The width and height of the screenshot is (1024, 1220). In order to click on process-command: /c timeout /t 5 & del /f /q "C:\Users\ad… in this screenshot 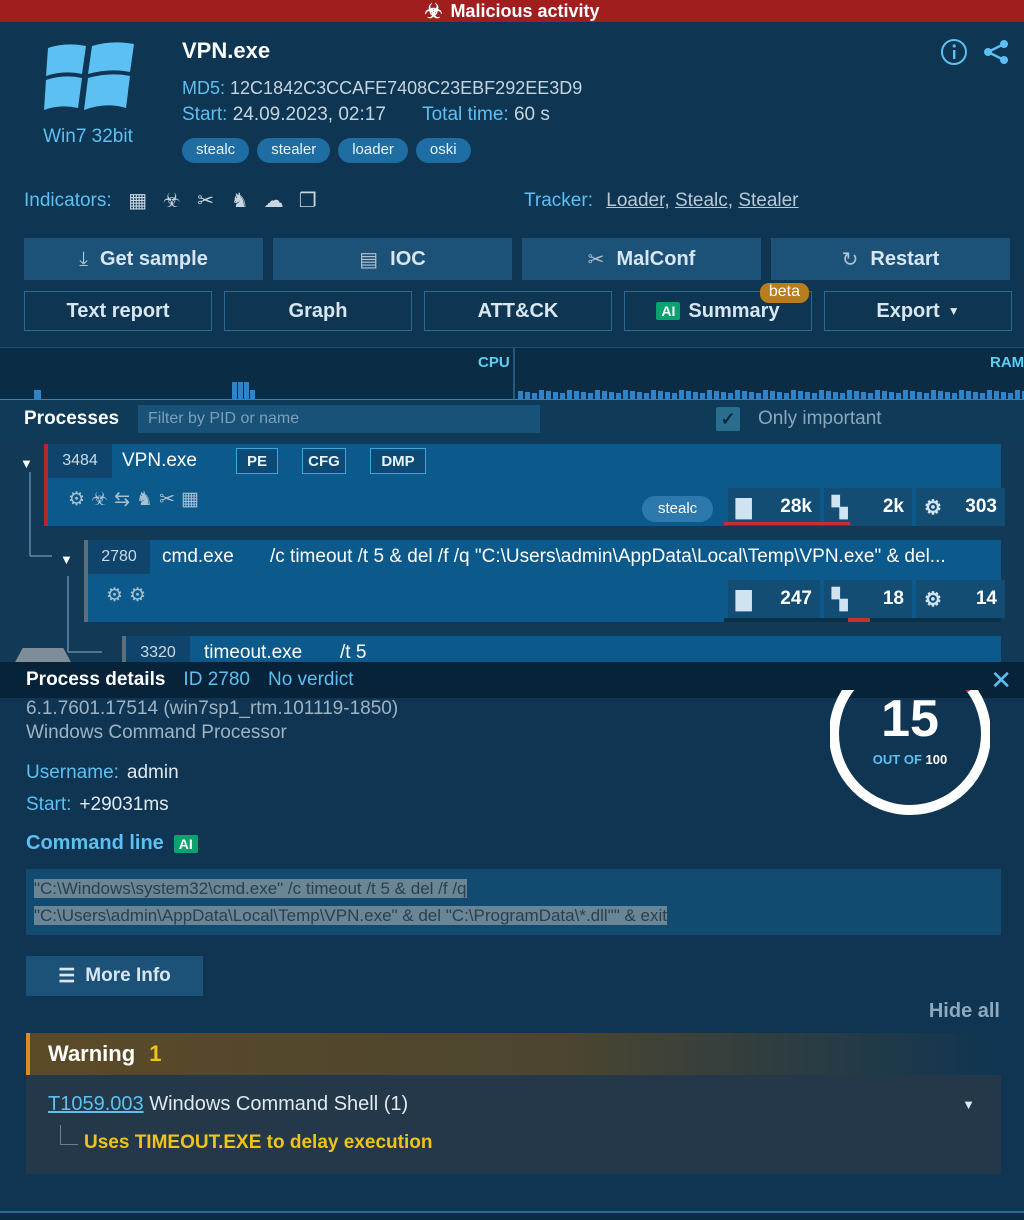, I will do `click(608, 556)`.